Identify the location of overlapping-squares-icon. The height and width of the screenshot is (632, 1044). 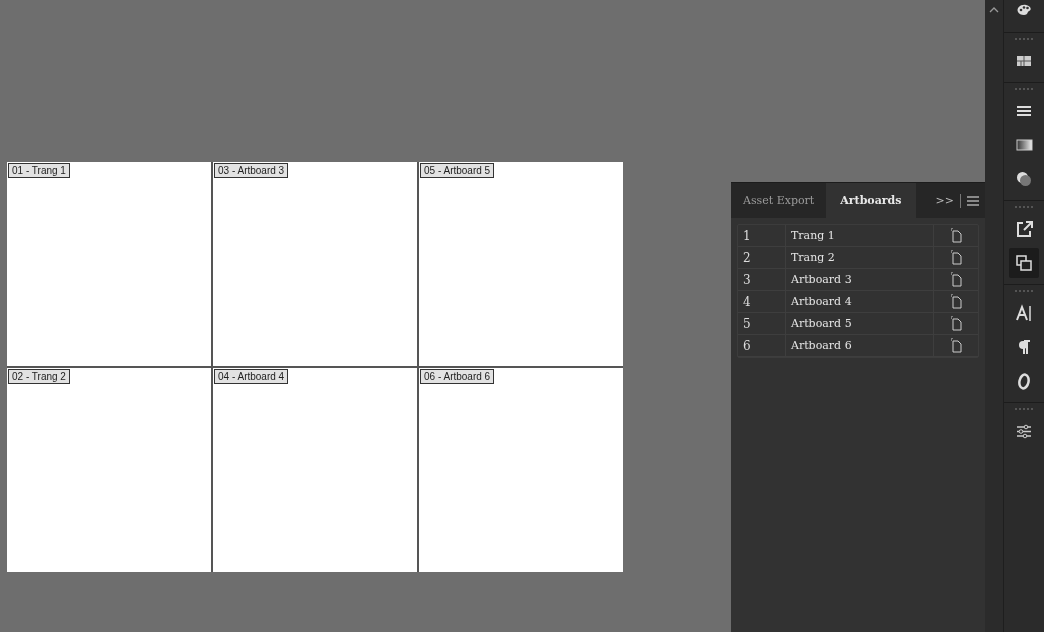
(1024, 263).